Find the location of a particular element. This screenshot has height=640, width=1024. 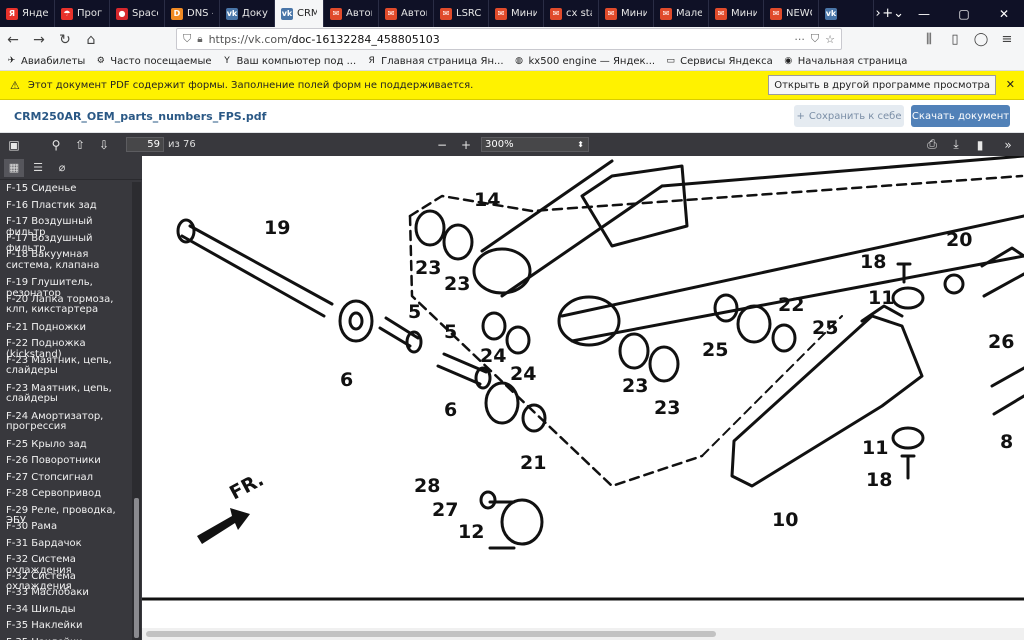

save-to-my-docs-button: + Сохранить к себе is located at coordinates (849, 116).